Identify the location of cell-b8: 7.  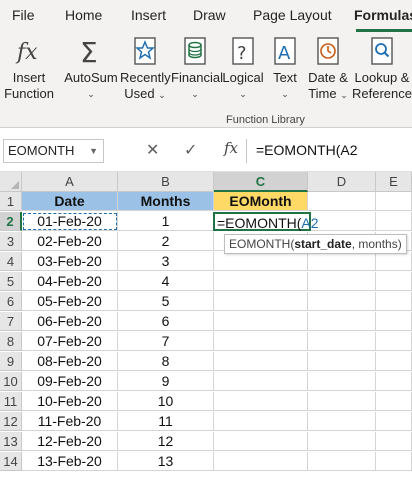
(166, 341).